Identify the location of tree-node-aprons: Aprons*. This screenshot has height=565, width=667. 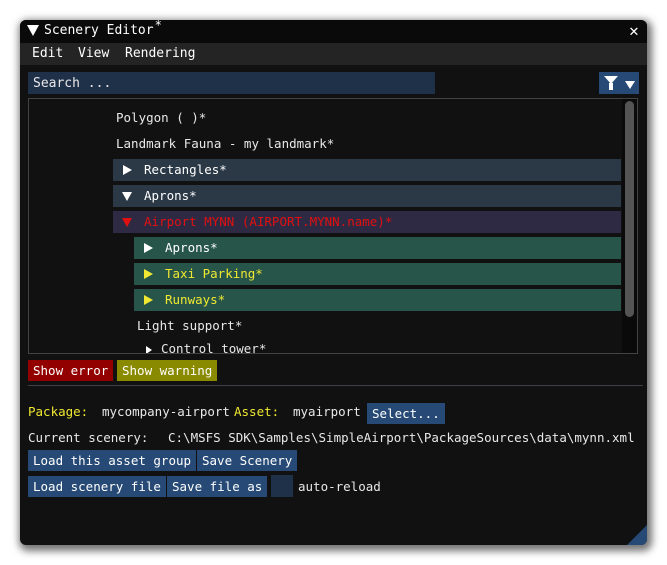
(367, 196).